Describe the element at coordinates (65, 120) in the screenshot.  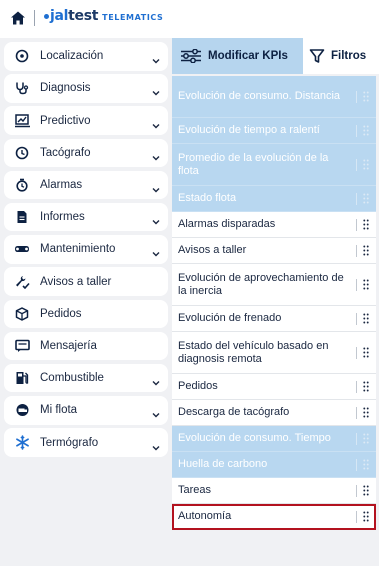
I see `sidebar-item-label: Predictivo` at that location.